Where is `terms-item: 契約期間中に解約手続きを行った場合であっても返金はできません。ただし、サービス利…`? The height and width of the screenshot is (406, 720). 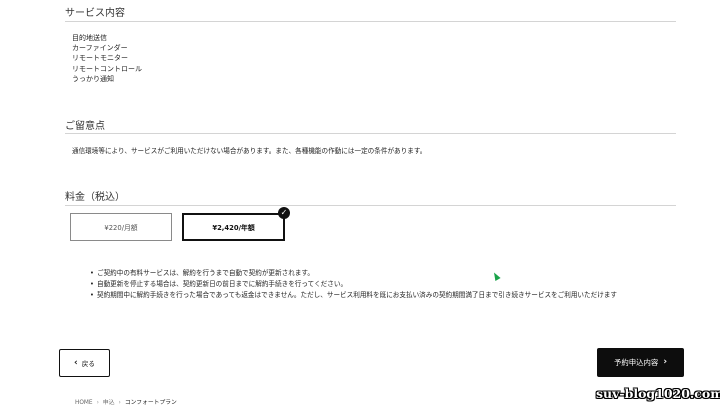
terms-item: 契約期間中に解約手続きを行った場合であっても返金はできません。ただし、サービス利… is located at coordinates (353, 295).